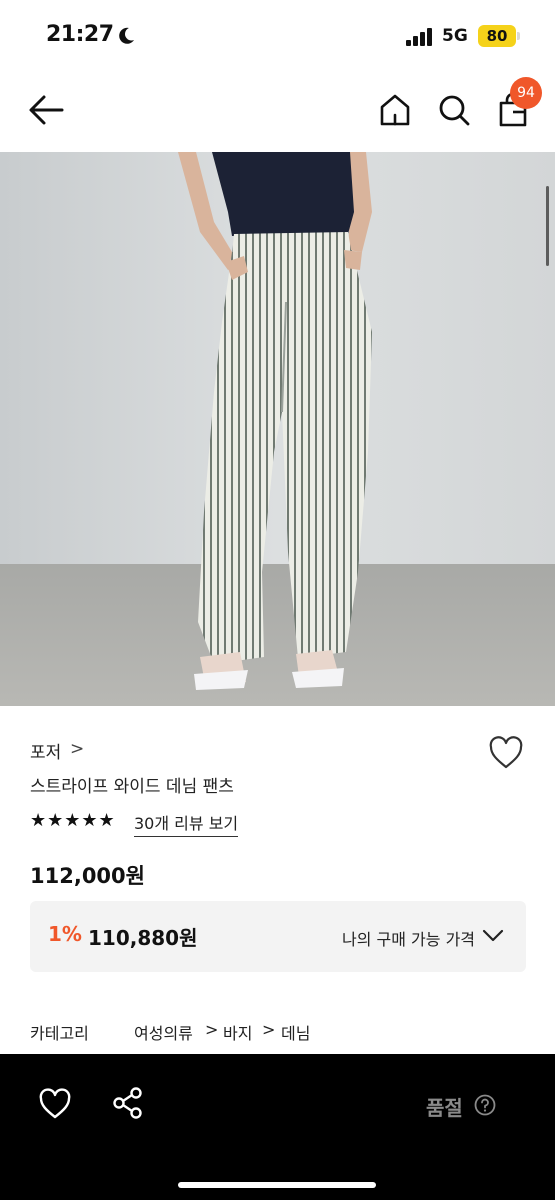 The width and height of the screenshot is (555, 1200). What do you see at coordinates (128, 1103) in the screenshot?
I see `share-icon` at bounding box center [128, 1103].